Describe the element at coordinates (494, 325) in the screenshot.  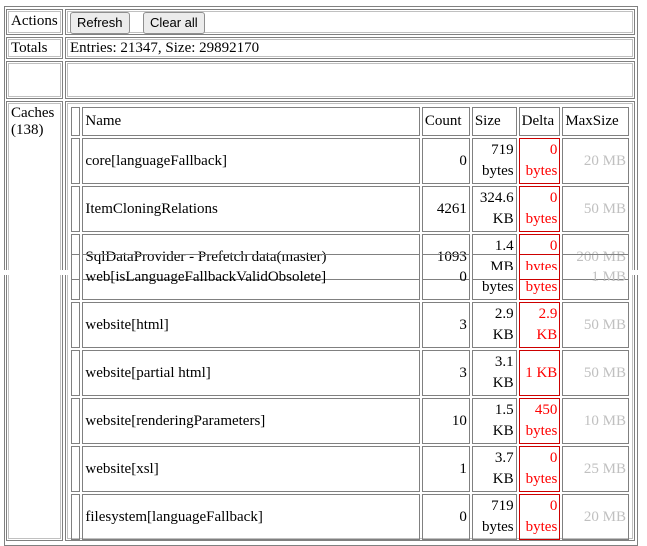
I see `cache-size: 2.9 KB` at that location.